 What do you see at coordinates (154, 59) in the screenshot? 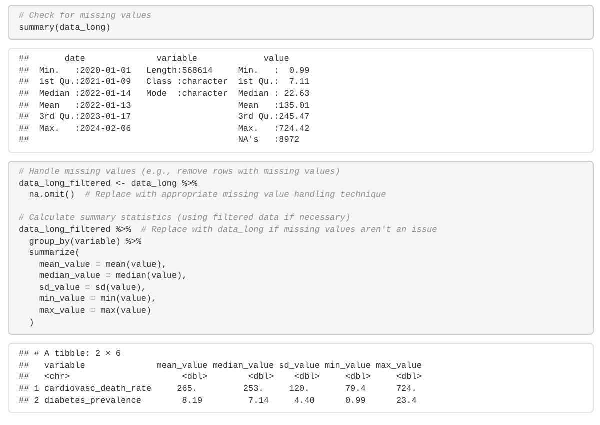
I see `output-line: ## date variable value` at bounding box center [154, 59].